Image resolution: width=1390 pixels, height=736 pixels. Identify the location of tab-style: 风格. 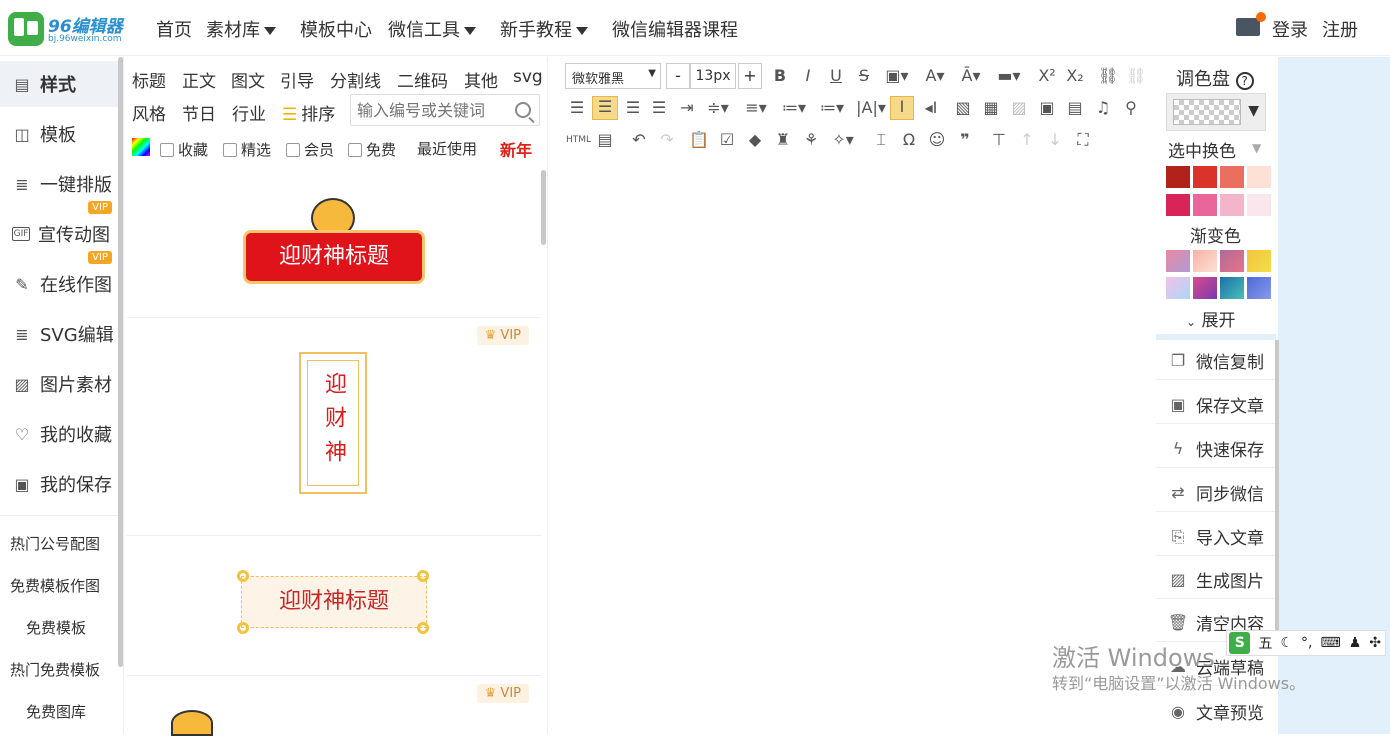
(149, 112).